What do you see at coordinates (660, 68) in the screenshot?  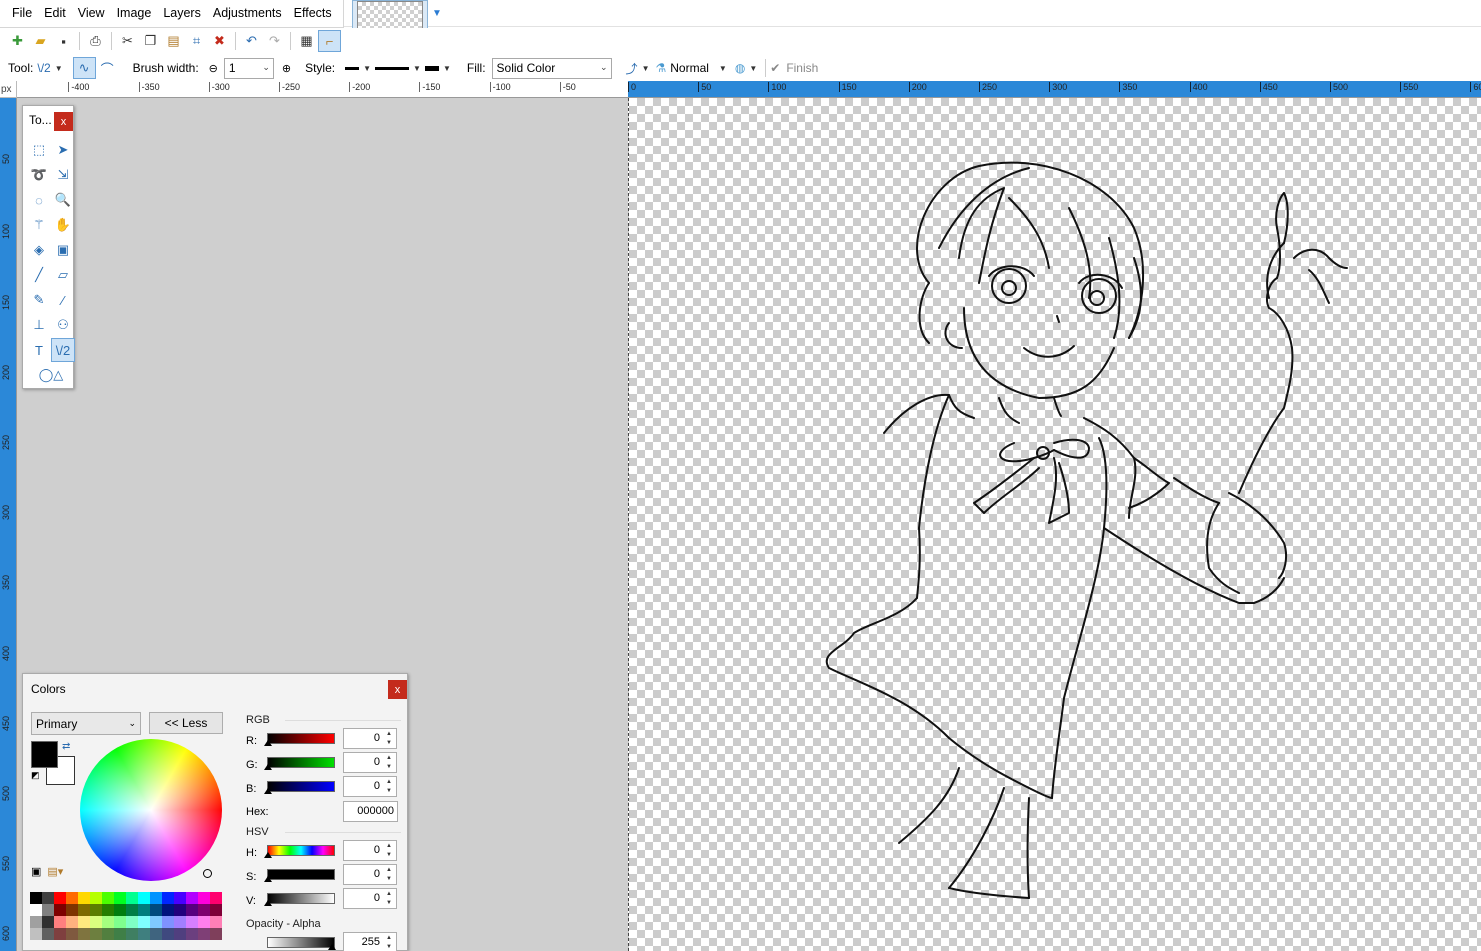 I see `blend-mode-icon: ⚗` at bounding box center [660, 68].